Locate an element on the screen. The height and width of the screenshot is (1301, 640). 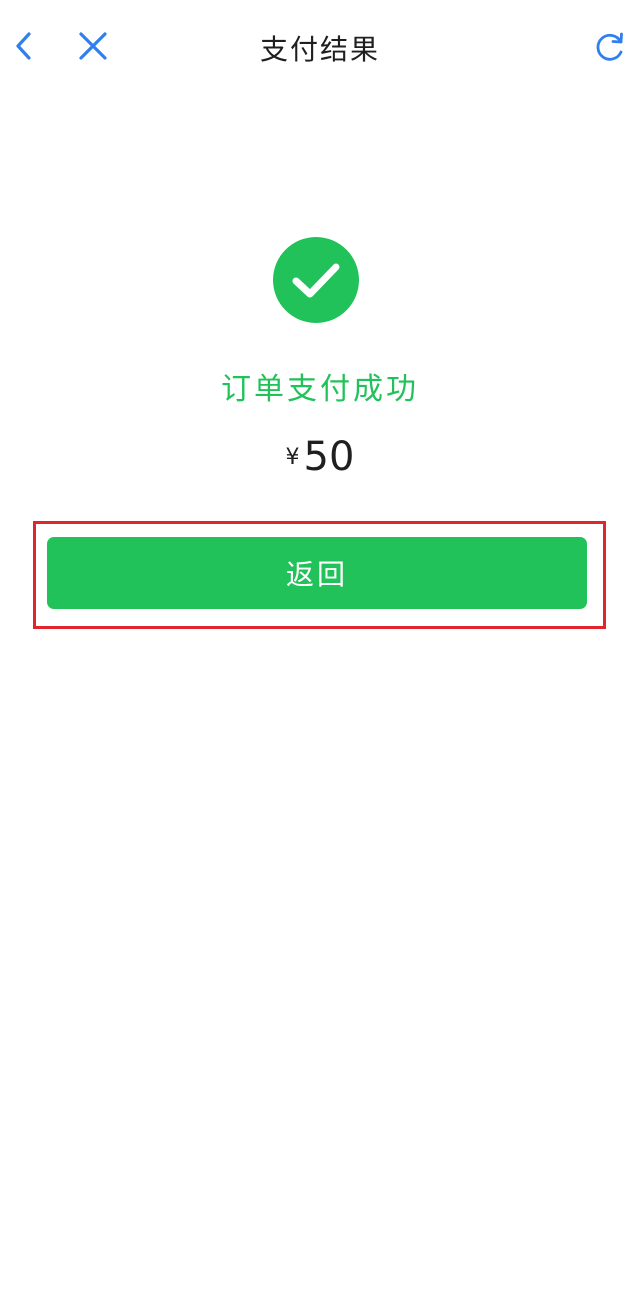
amount-value: 50 is located at coordinates (329, 457).